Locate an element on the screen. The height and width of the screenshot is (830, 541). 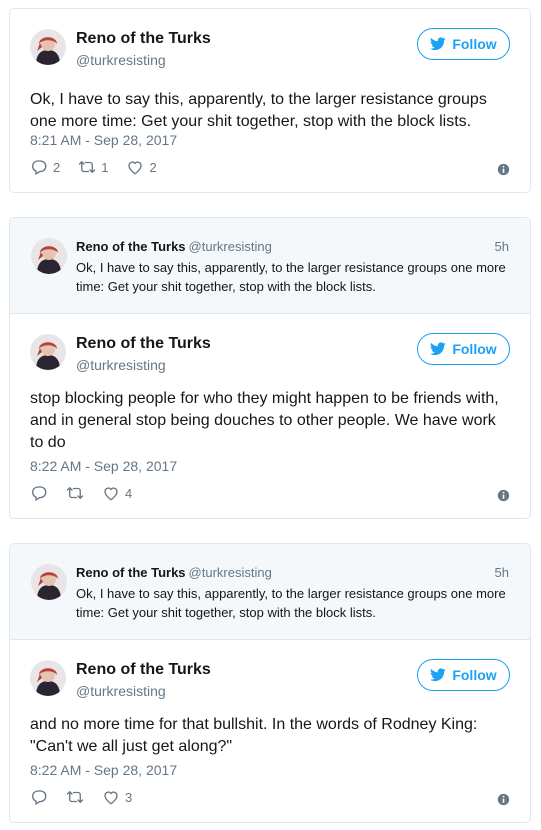
action-bar: 2 1 2 is located at coordinates (102, 167).